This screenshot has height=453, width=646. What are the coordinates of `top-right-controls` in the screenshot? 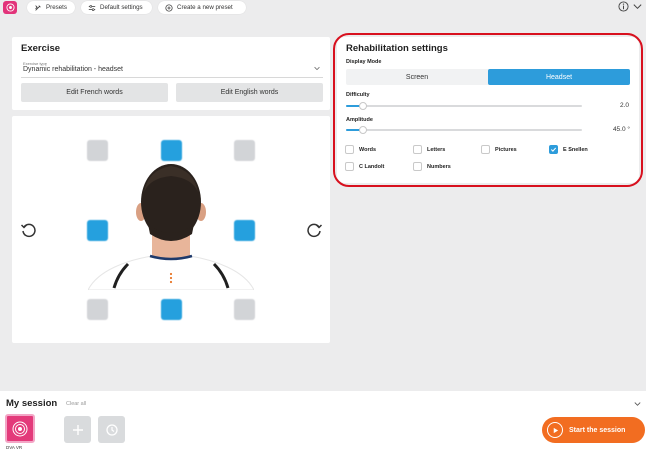 It's located at (630, 6).